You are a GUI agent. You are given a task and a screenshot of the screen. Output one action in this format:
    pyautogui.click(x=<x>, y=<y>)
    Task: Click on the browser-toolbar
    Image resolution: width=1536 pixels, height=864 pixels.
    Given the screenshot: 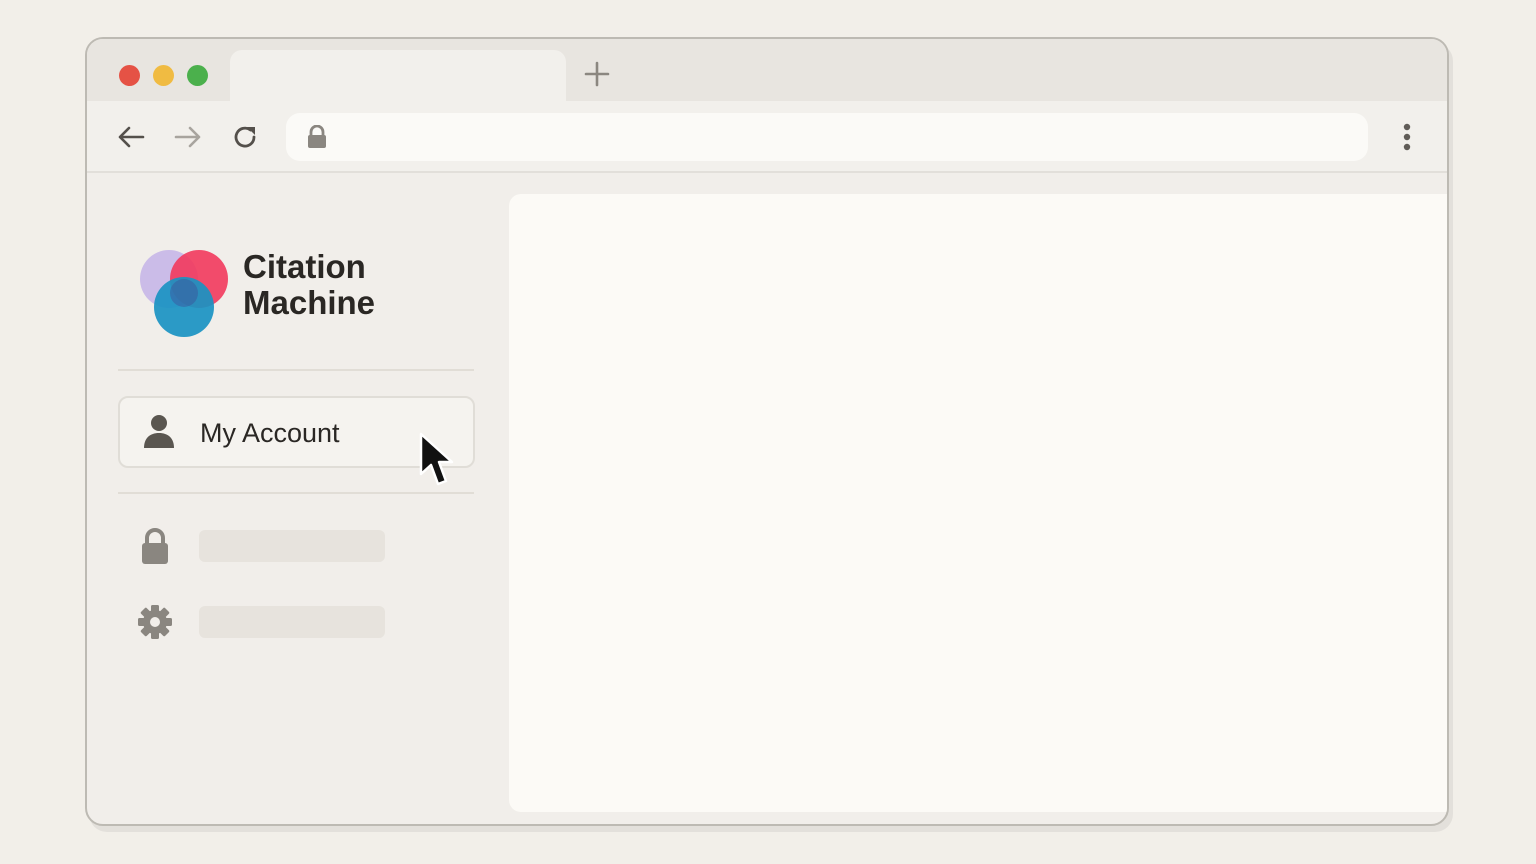 What is the action you would take?
    pyautogui.click(x=767, y=137)
    